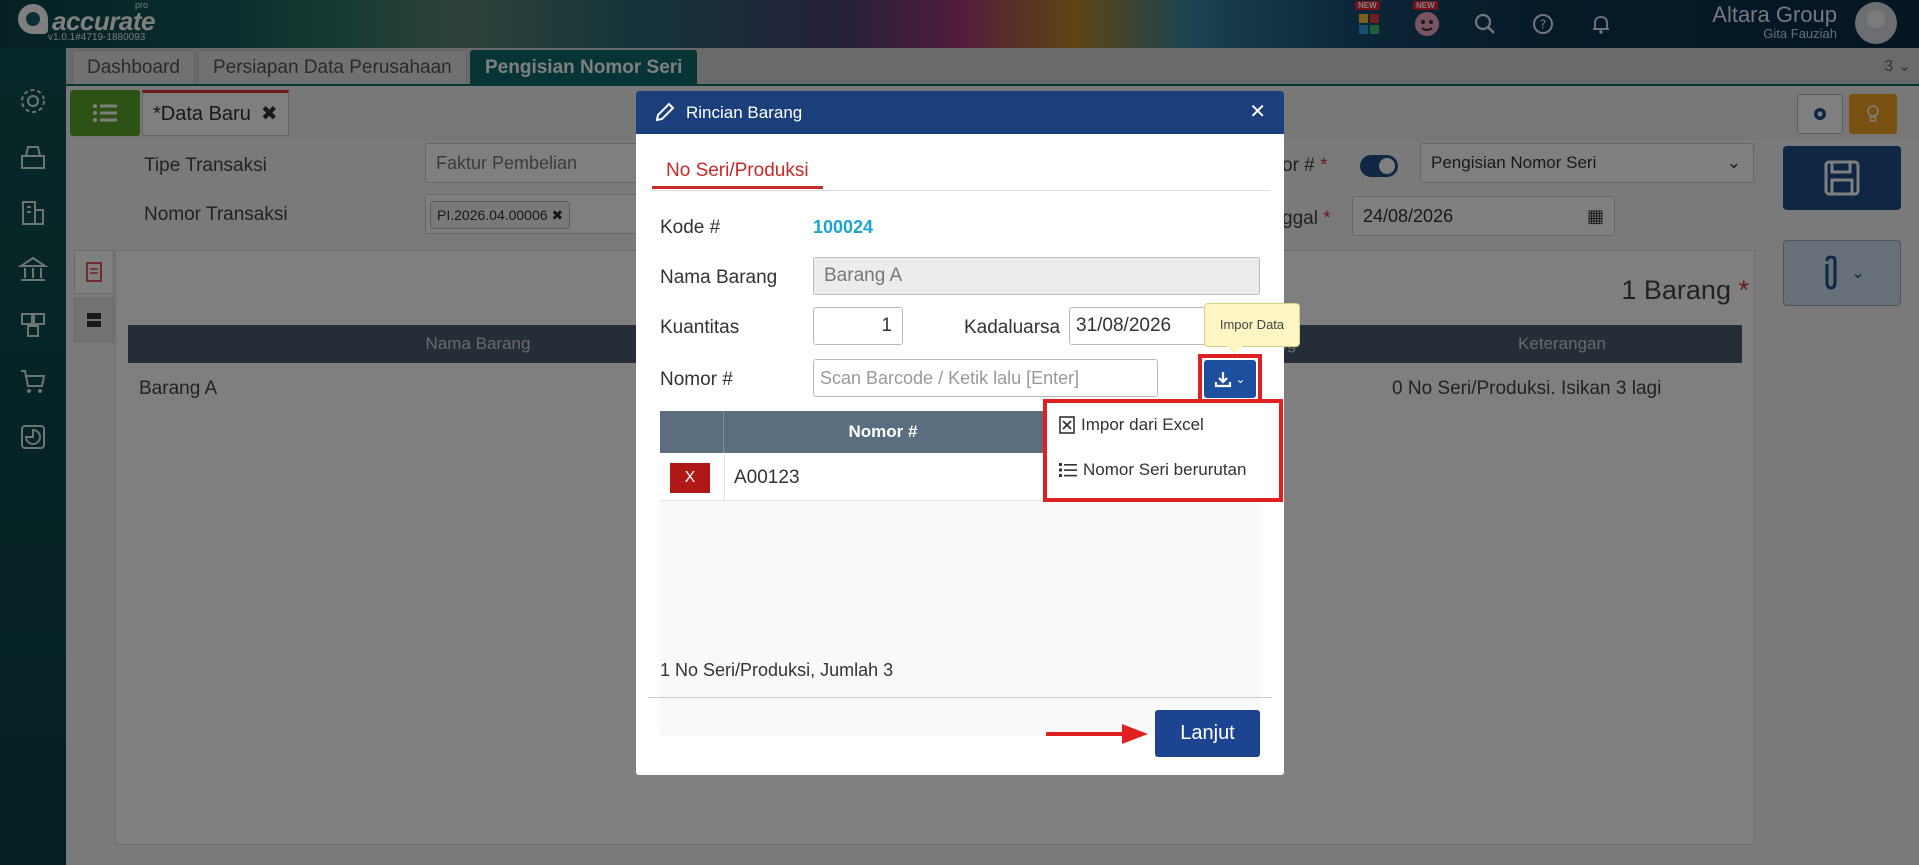  Describe the element at coordinates (719, 277) in the screenshot. I see `nama-barang-label: Nama Barang` at that location.